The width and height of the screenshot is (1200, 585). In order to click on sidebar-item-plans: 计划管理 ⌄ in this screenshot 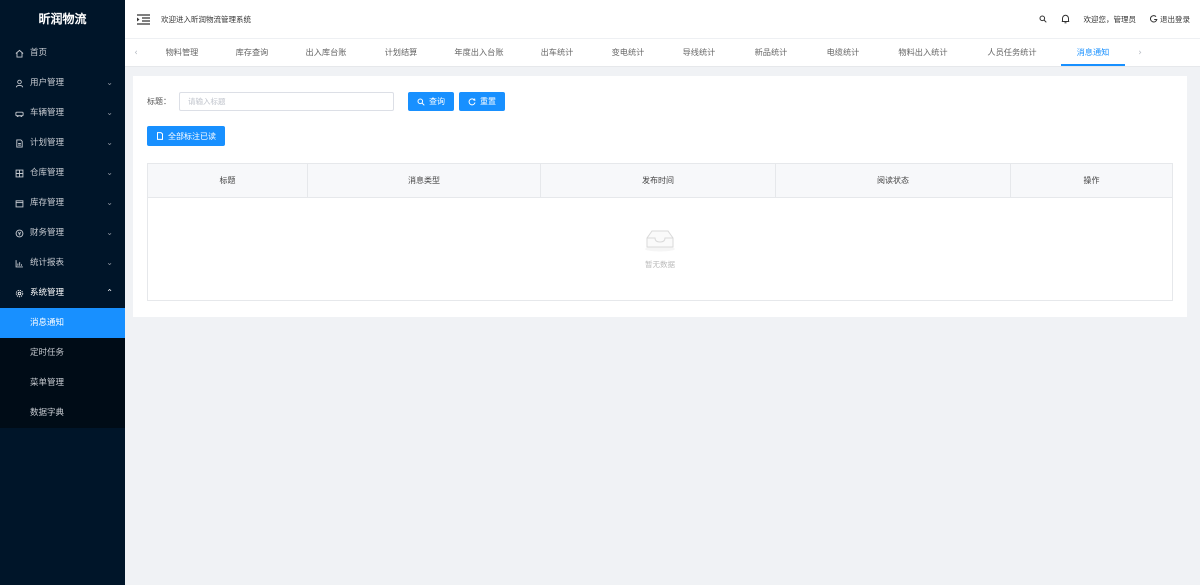, I will do `click(62, 143)`.